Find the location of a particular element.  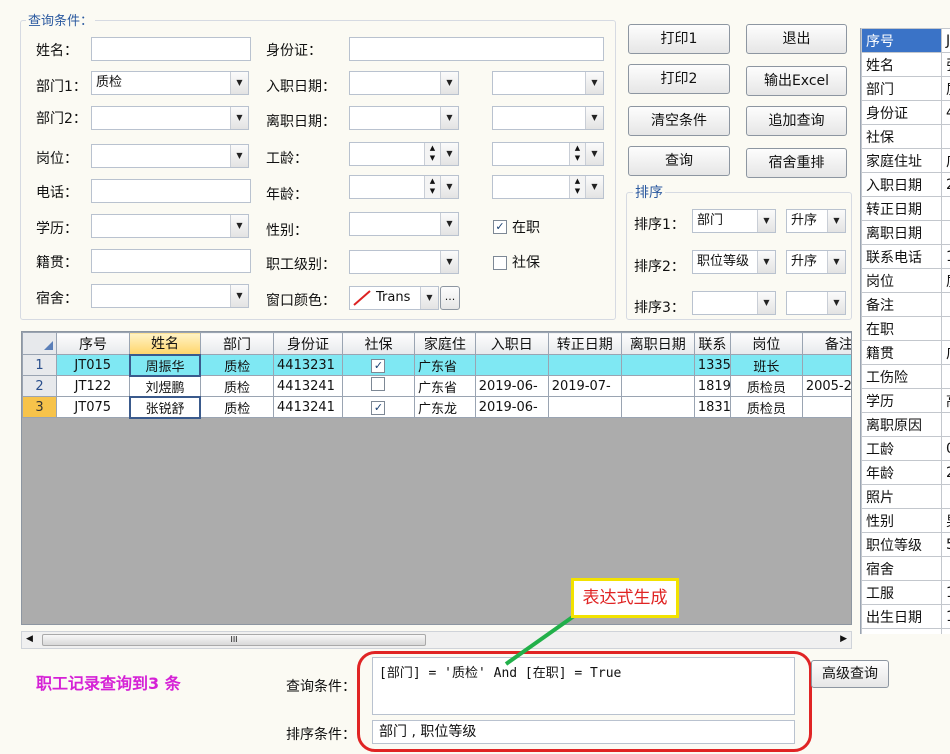

table-cell: 2019-07- is located at coordinates (584, 386).